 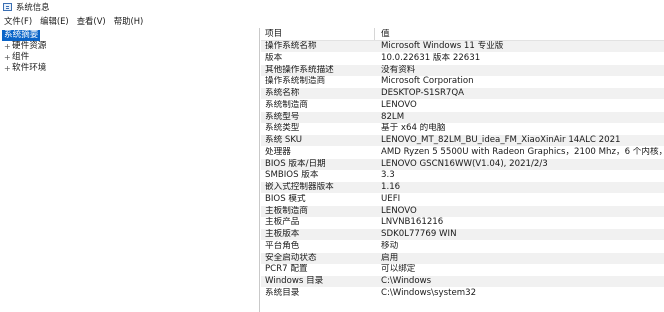 What do you see at coordinates (462, 269) in the screenshot?
I see `table-row: PCR7 配置 可以绑定` at bounding box center [462, 269].